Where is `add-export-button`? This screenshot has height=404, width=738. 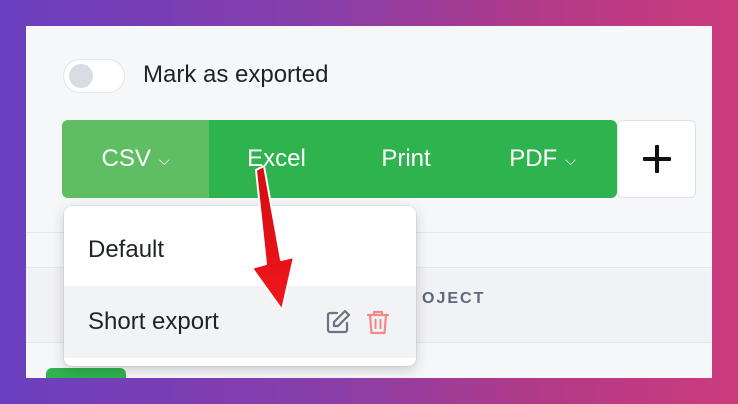
add-export-button is located at coordinates (656, 159).